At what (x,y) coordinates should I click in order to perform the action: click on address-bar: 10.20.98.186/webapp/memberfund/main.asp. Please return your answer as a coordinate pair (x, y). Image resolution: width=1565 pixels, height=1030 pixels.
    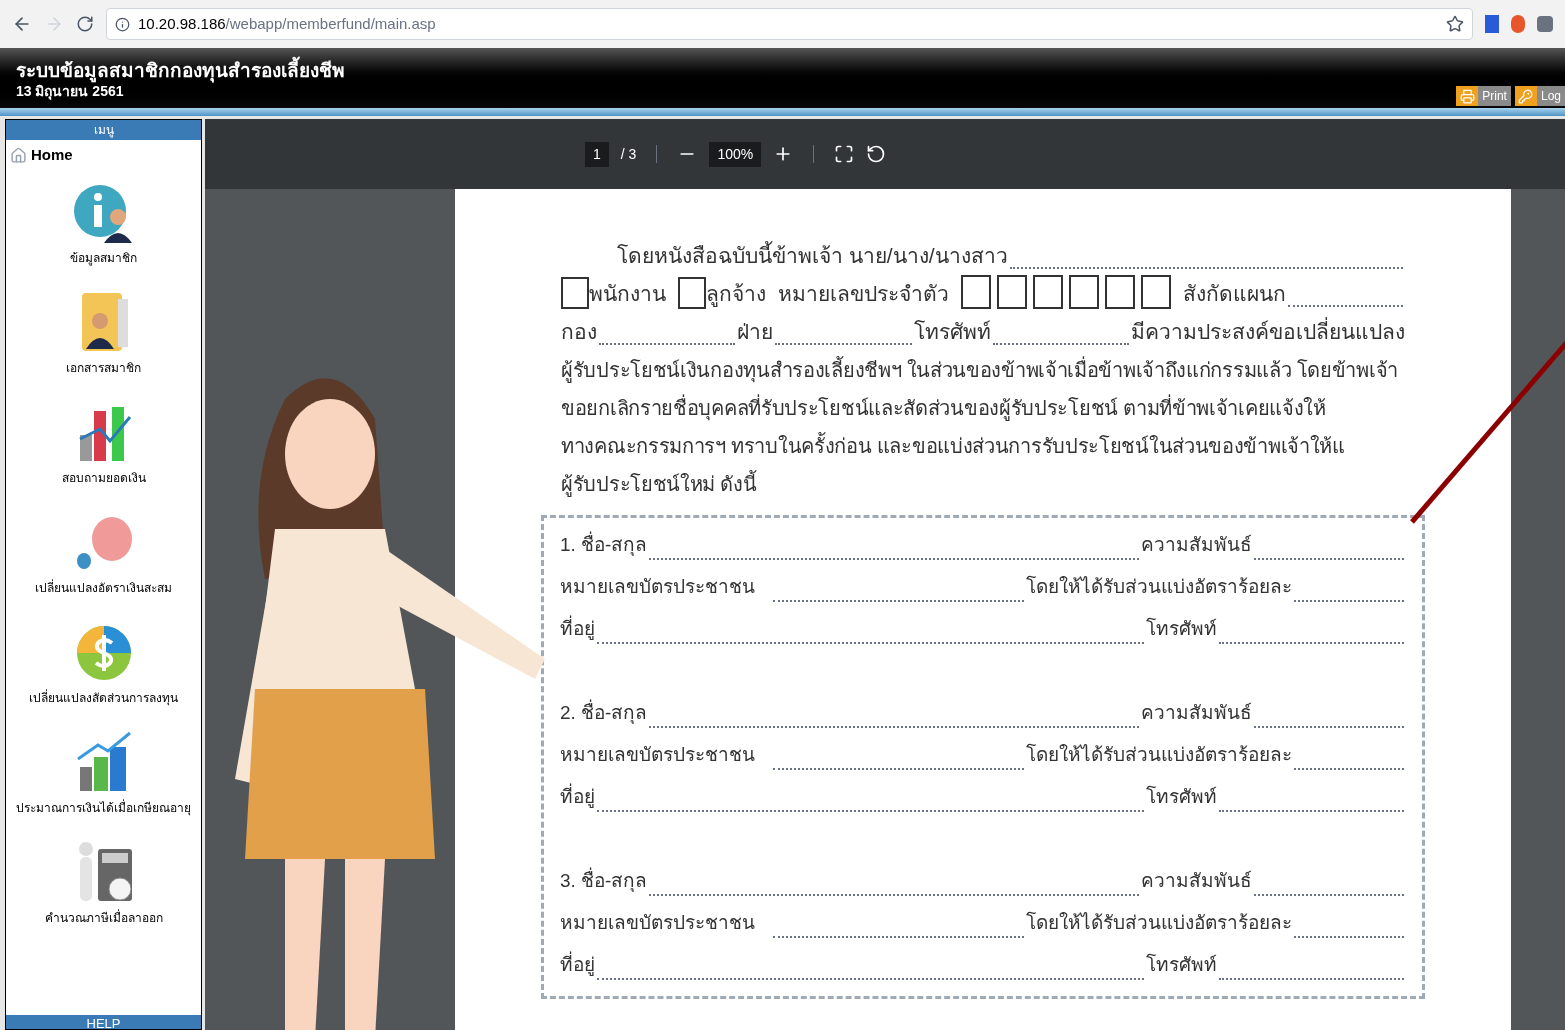
    Looking at the image, I should click on (789, 24).